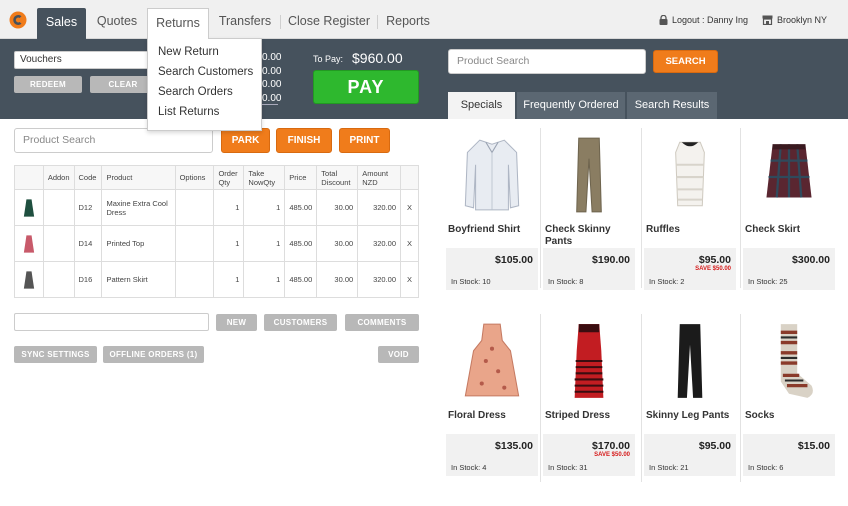  I want to click on product-price: $105.00, so click(514, 260).